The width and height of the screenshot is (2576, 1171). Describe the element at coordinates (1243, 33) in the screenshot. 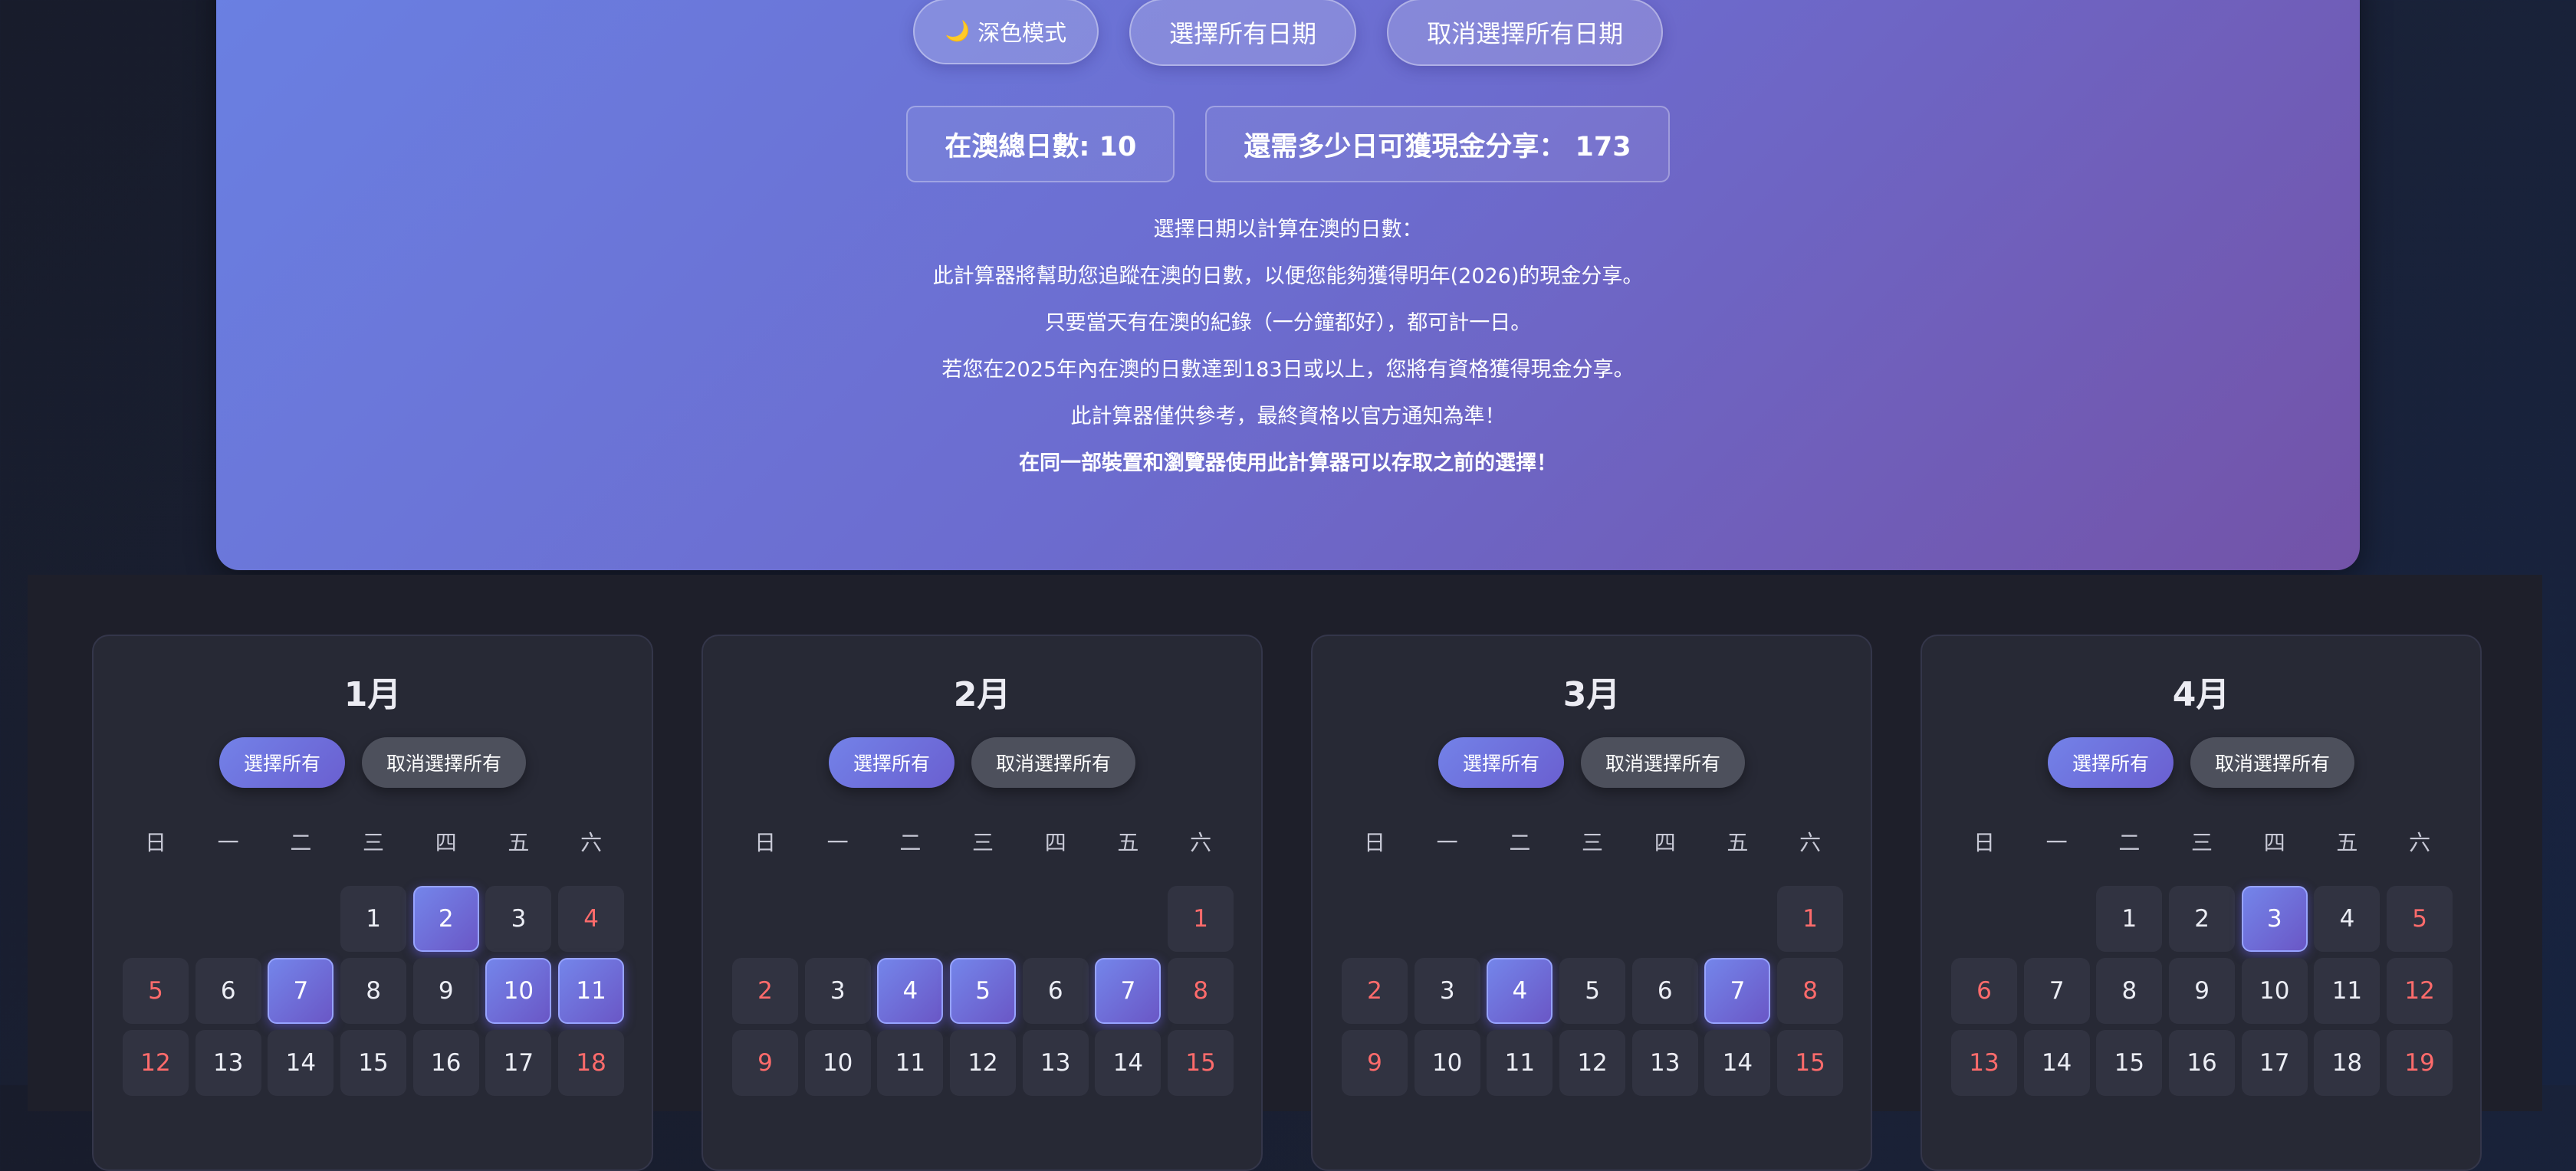

I see `select-all-dates-button: 選擇所有日期` at that location.